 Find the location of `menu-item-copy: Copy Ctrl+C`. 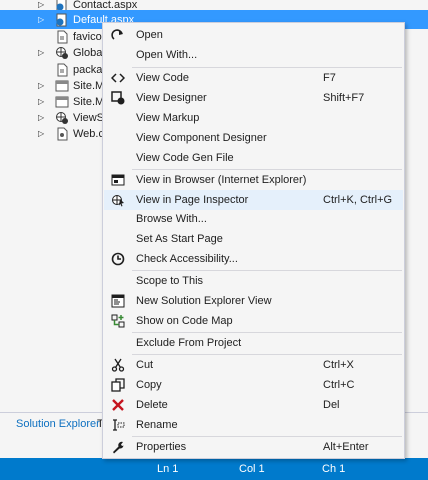

menu-item-copy: Copy Ctrl+C is located at coordinates (253, 385).